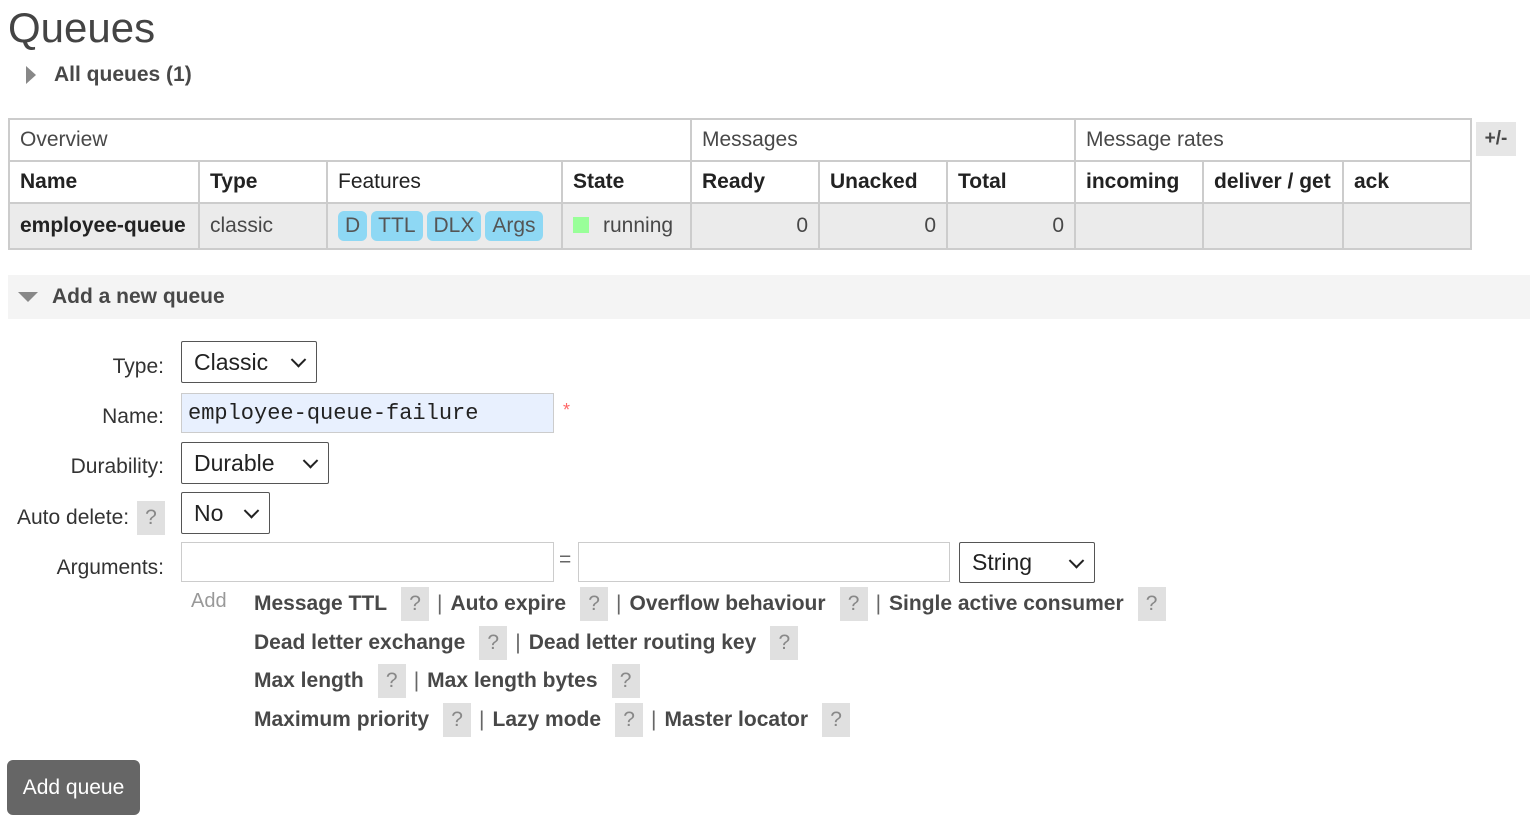 The width and height of the screenshot is (1530, 829). I want to click on arg-dead-letter-exchange-link: Dead letter exchange, so click(359, 643).